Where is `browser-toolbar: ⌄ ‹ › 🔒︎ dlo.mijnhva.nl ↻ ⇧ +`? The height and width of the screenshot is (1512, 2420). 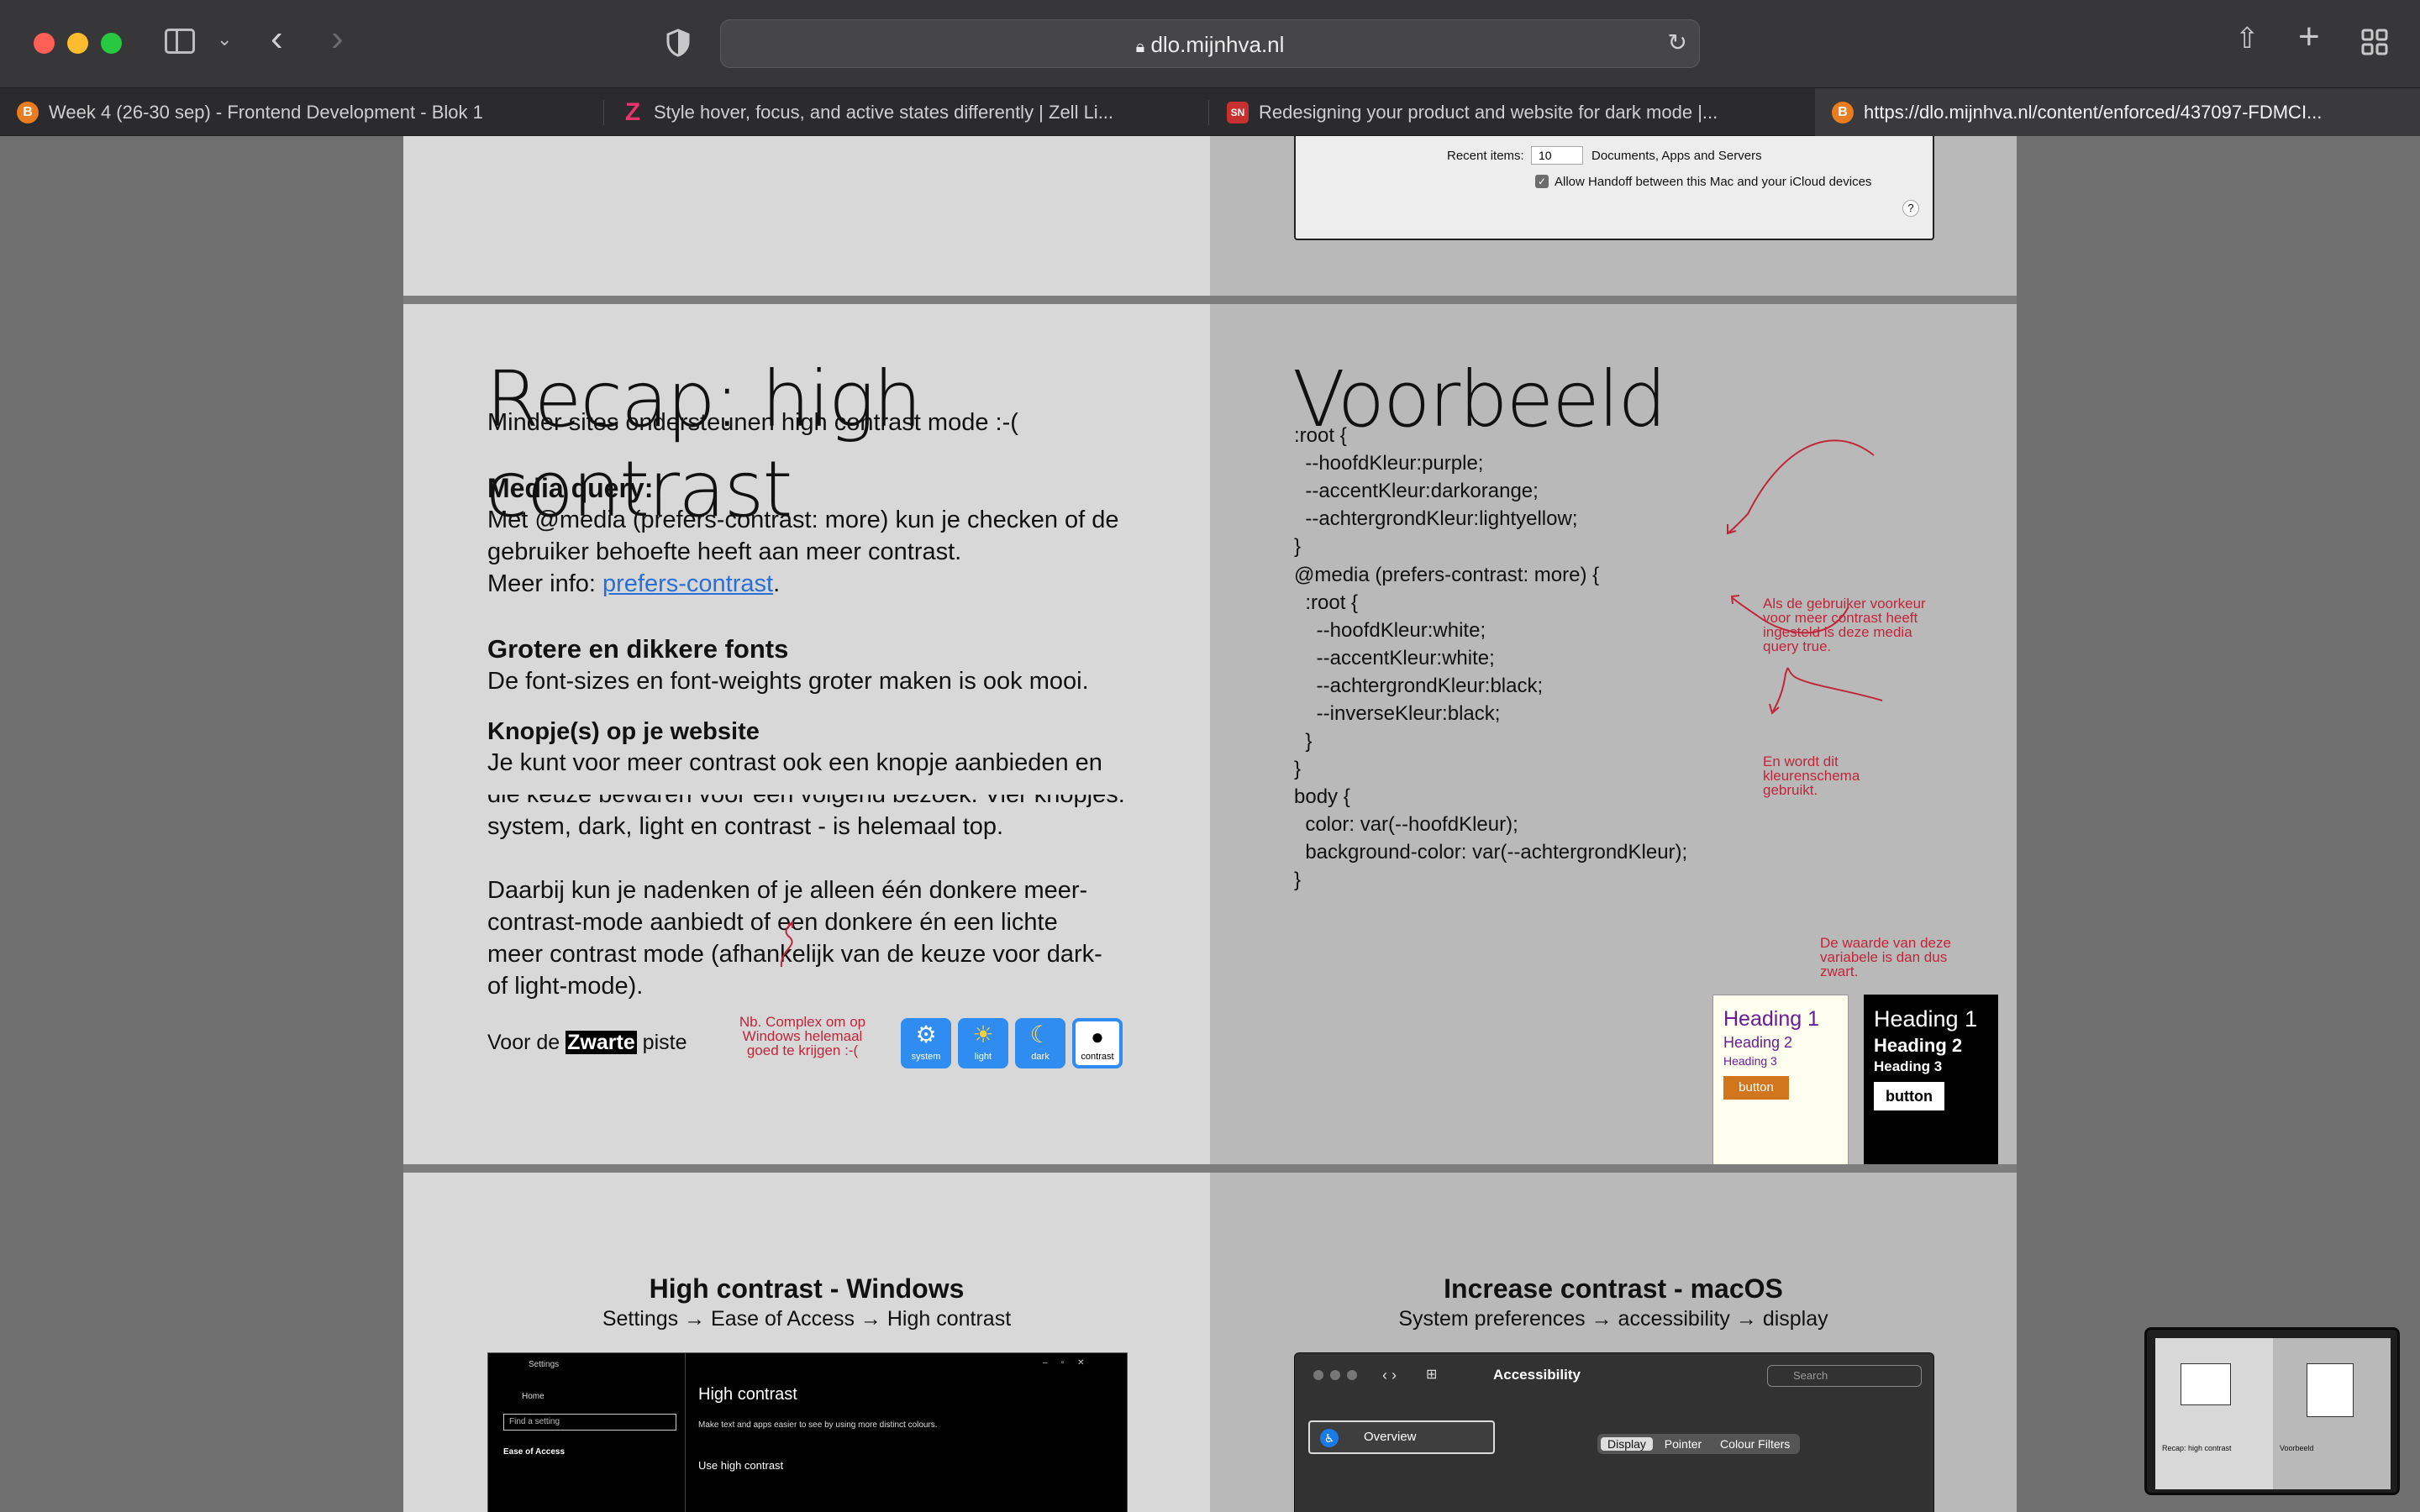
browser-toolbar: ⌄ ‹ › 🔒︎ dlo.mijnhva.nl ↻ ⇧ + is located at coordinates (1210, 43).